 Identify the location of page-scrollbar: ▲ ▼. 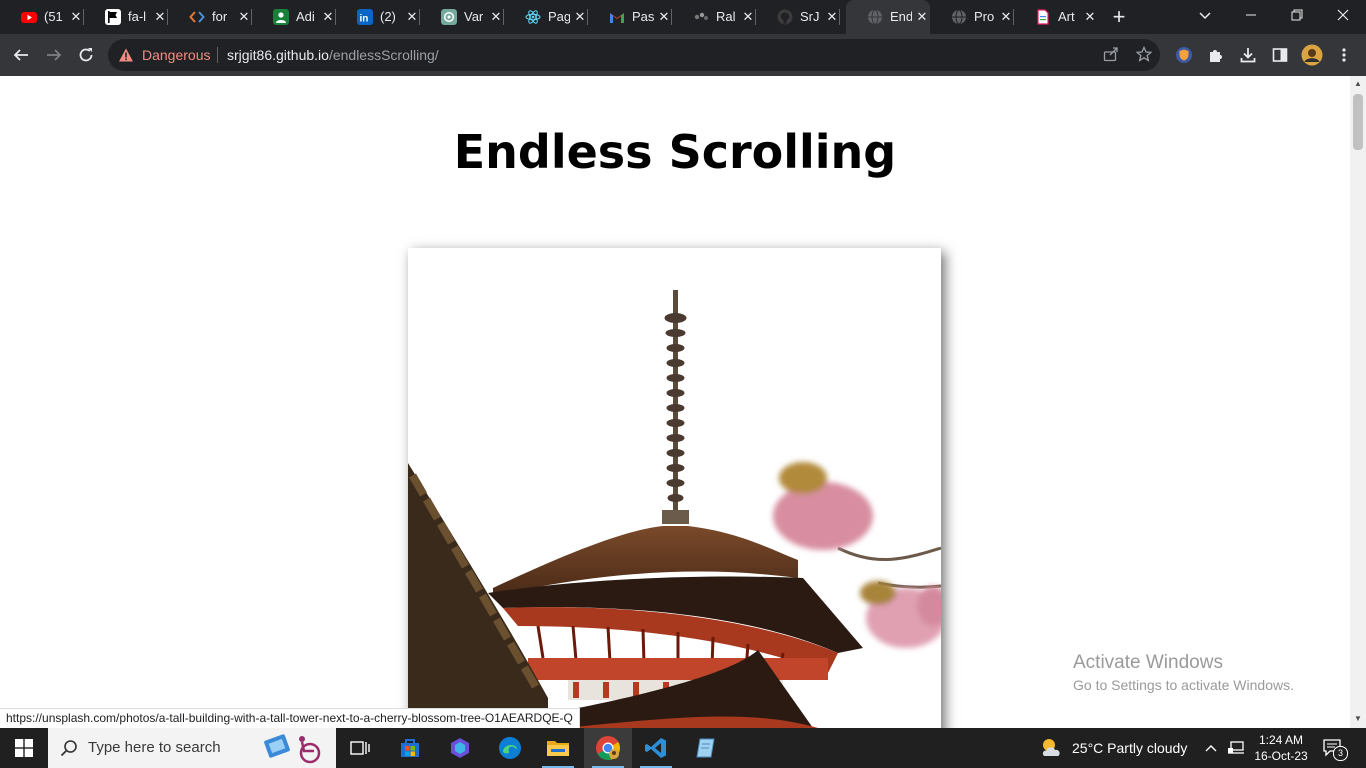
(1358, 402).